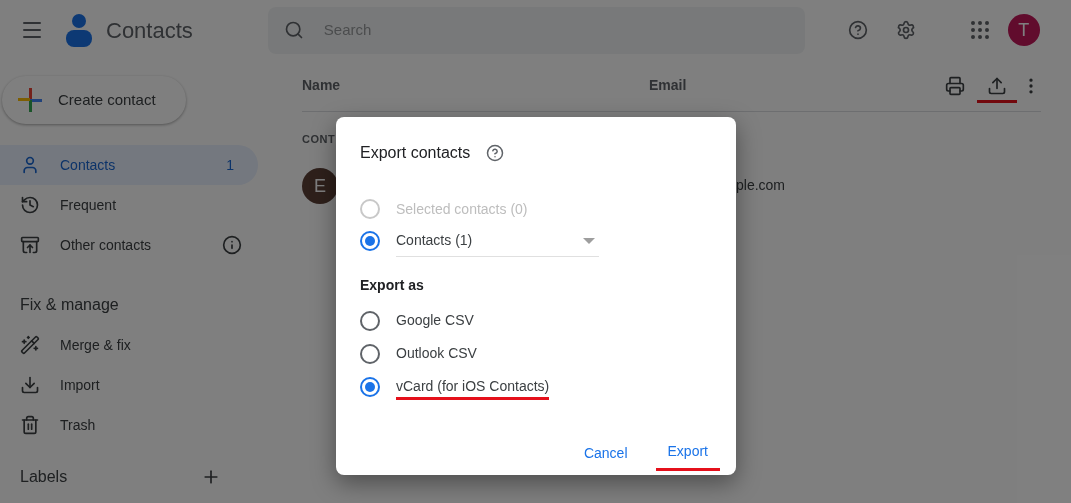 The width and height of the screenshot is (1071, 503). What do you see at coordinates (293, 30) in the screenshot?
I see `search-icon` at bounding box center [293, 30].